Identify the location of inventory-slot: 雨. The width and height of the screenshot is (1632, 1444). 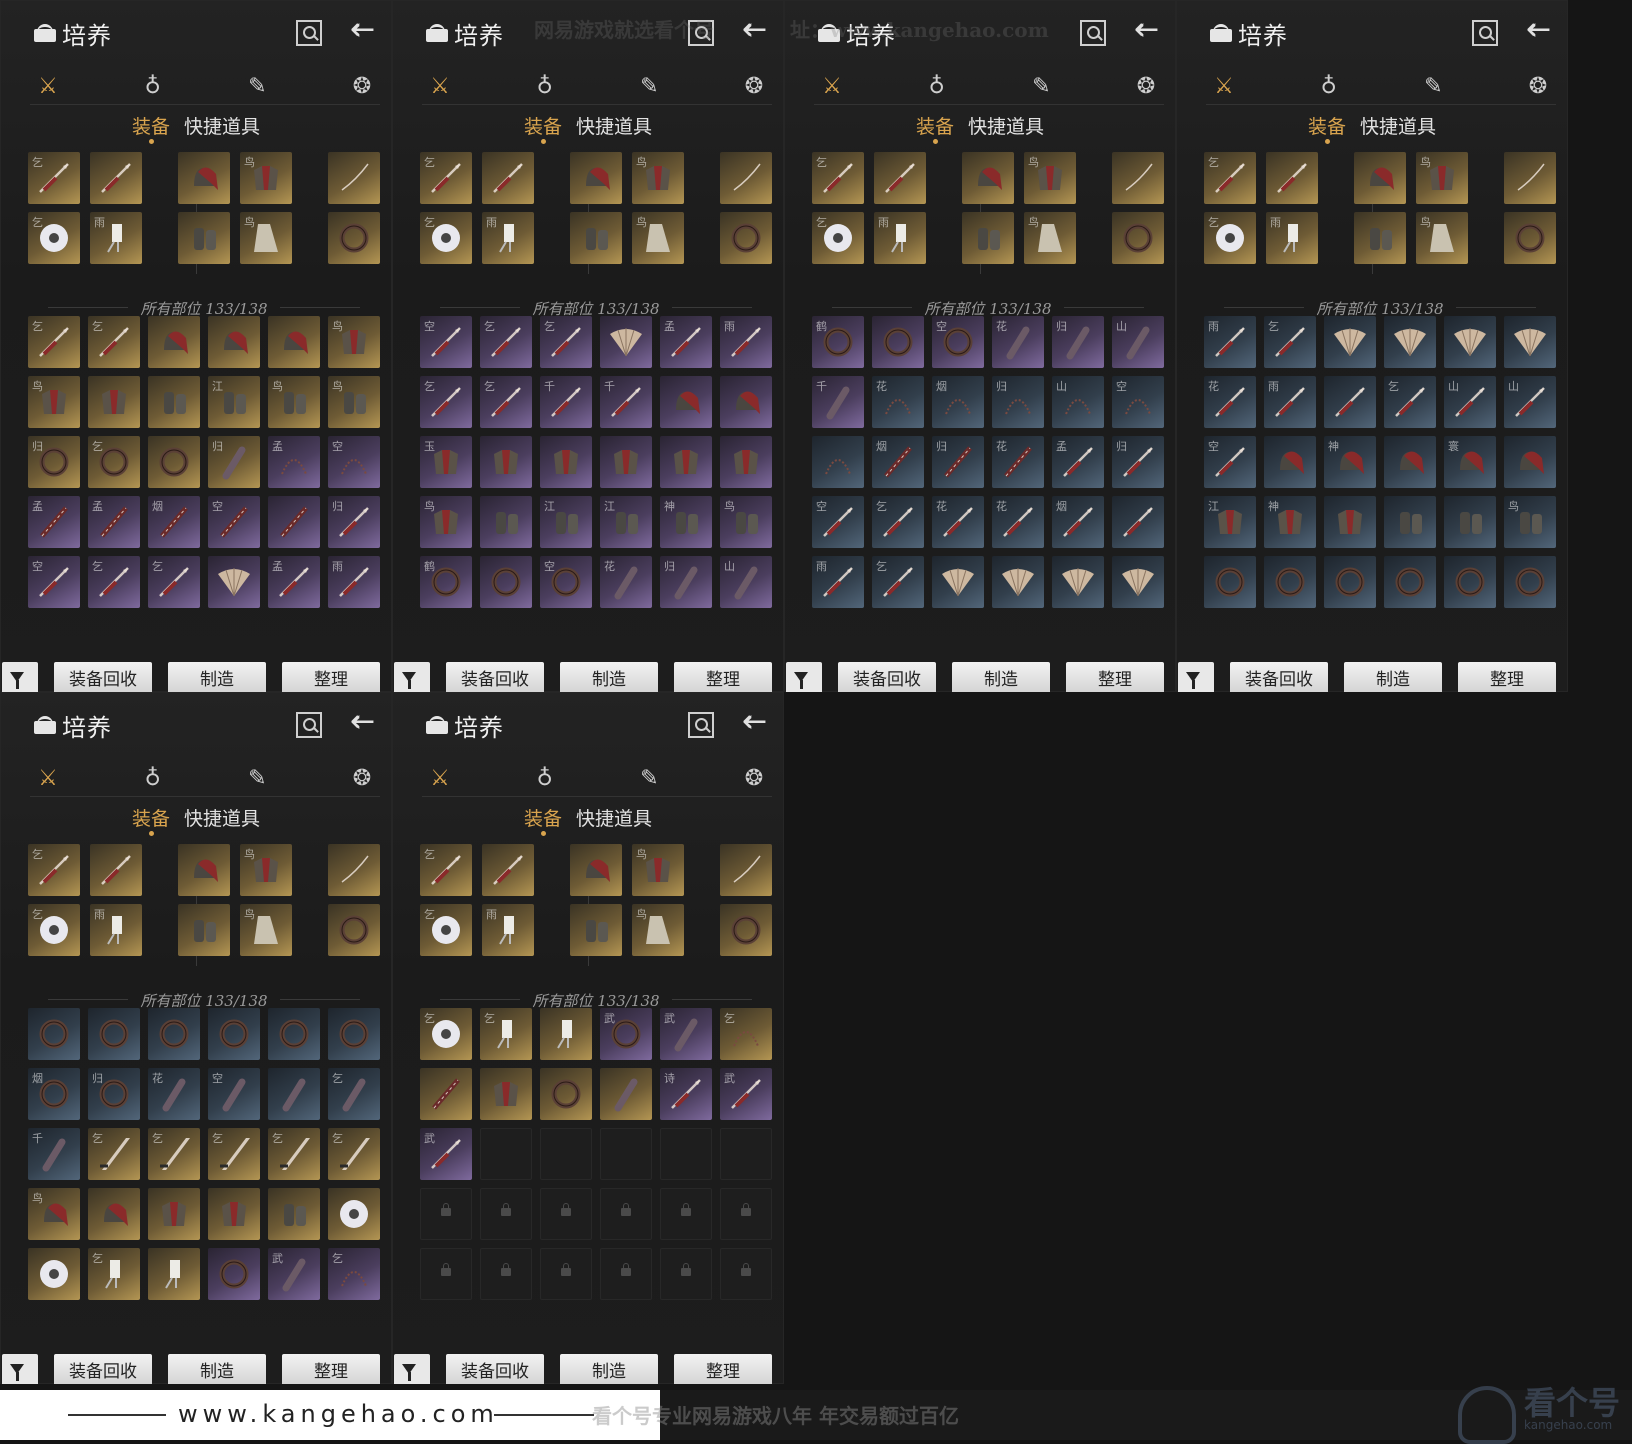
(838, 582).